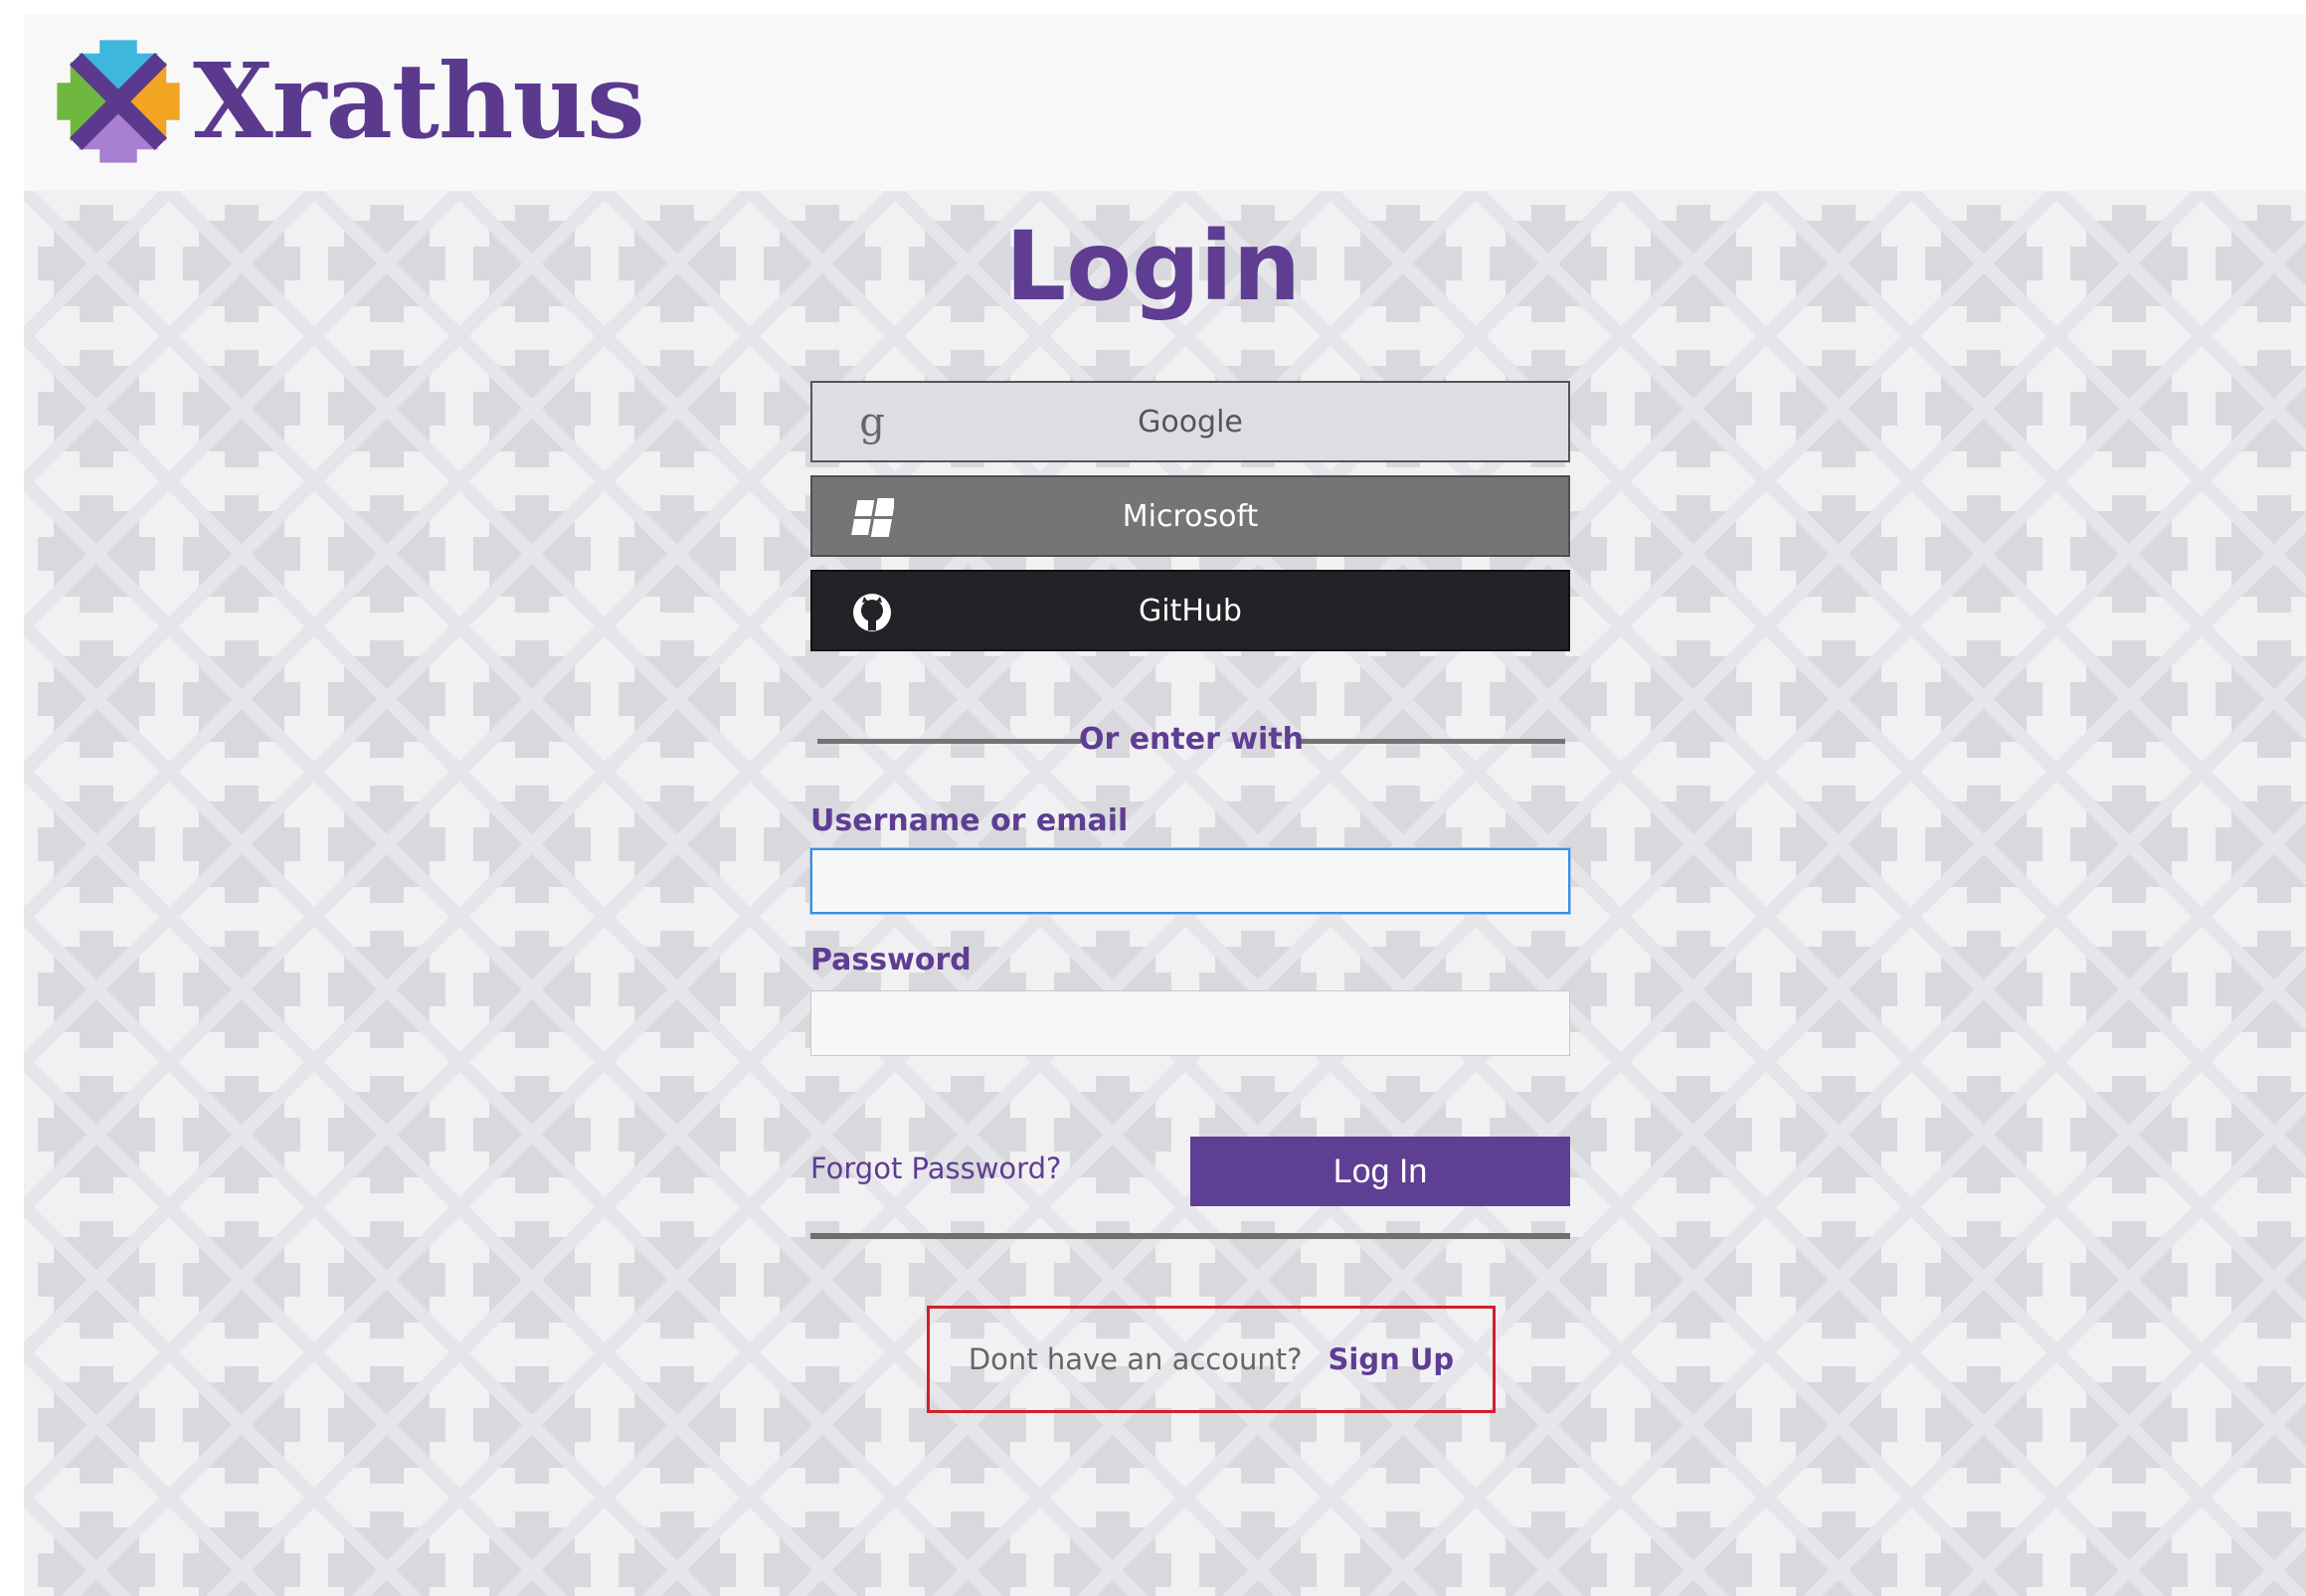 The width and height of the screenshot is (2306, 1596). Describe the element at coordinates (1380, 1171) in the screenshot. I see `login-button: Log In` at that location.